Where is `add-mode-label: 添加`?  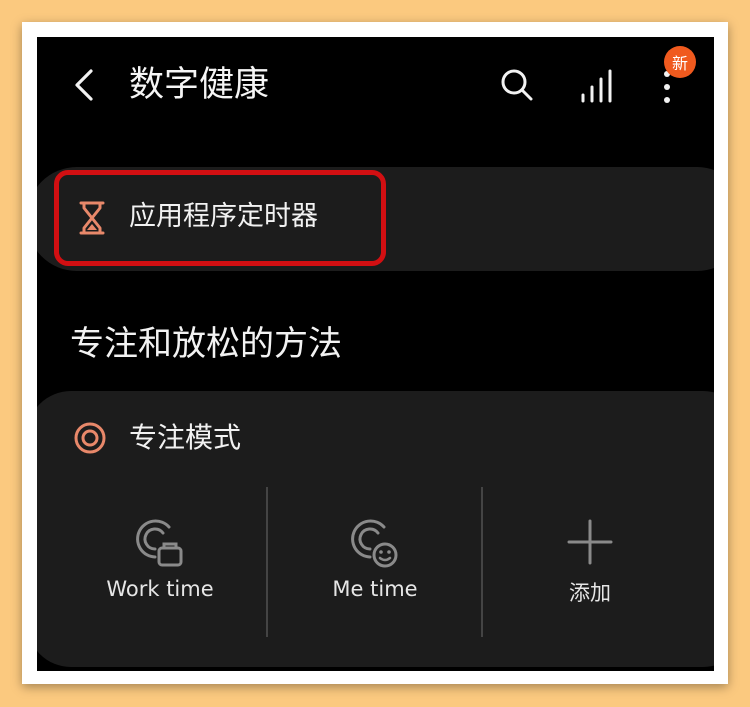
add-mode-label: 添加 is located at coordinates (590, 593).